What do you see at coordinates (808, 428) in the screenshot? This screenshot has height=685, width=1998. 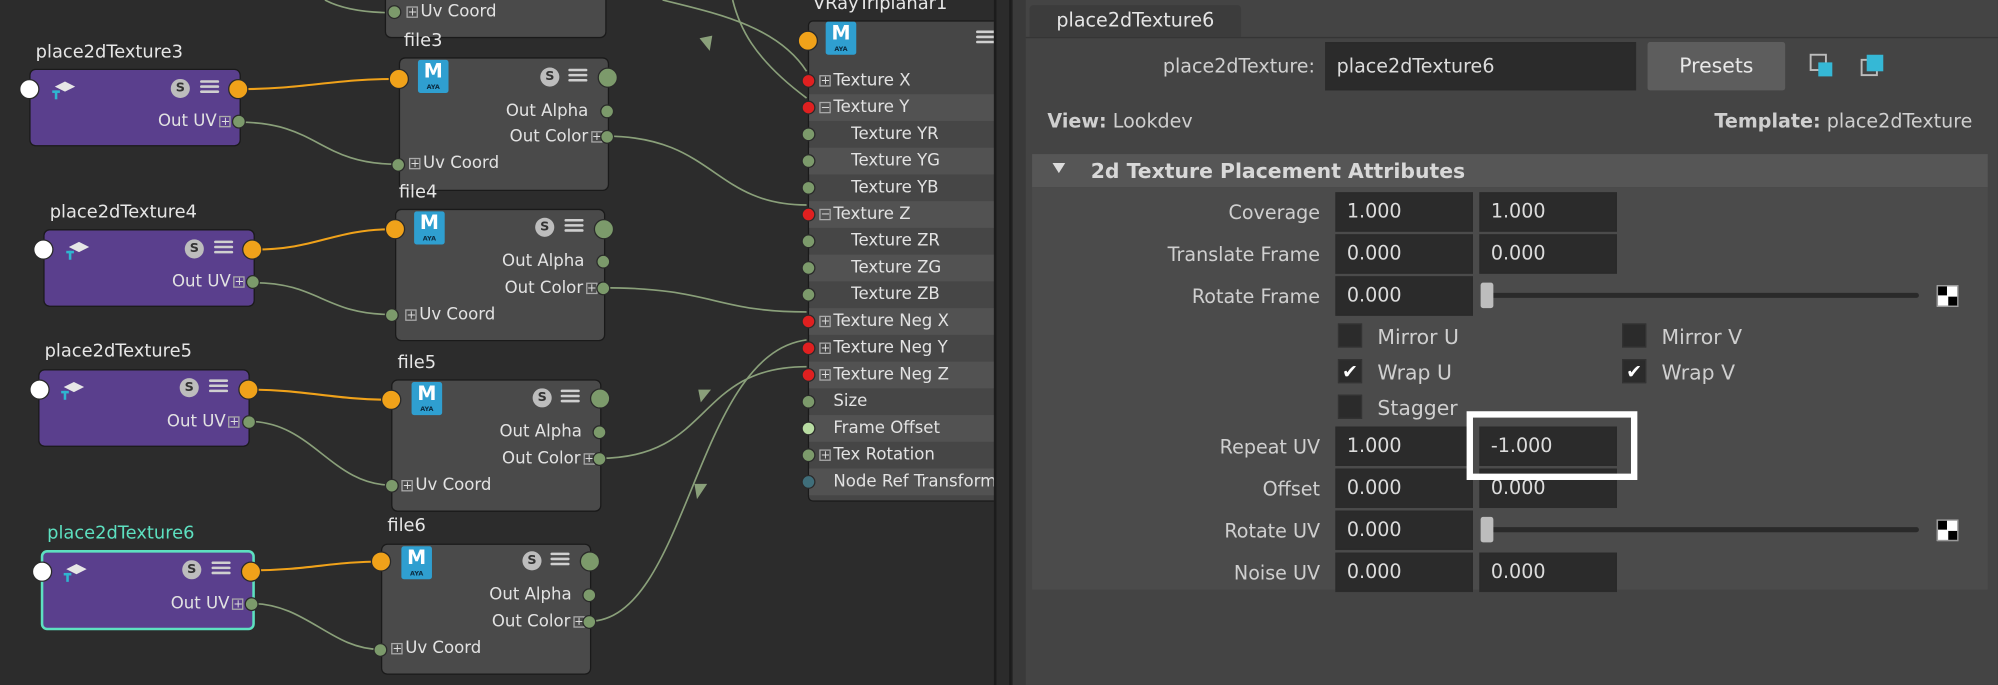 I see `frame-offset-port` at bounding box center [808, 428].